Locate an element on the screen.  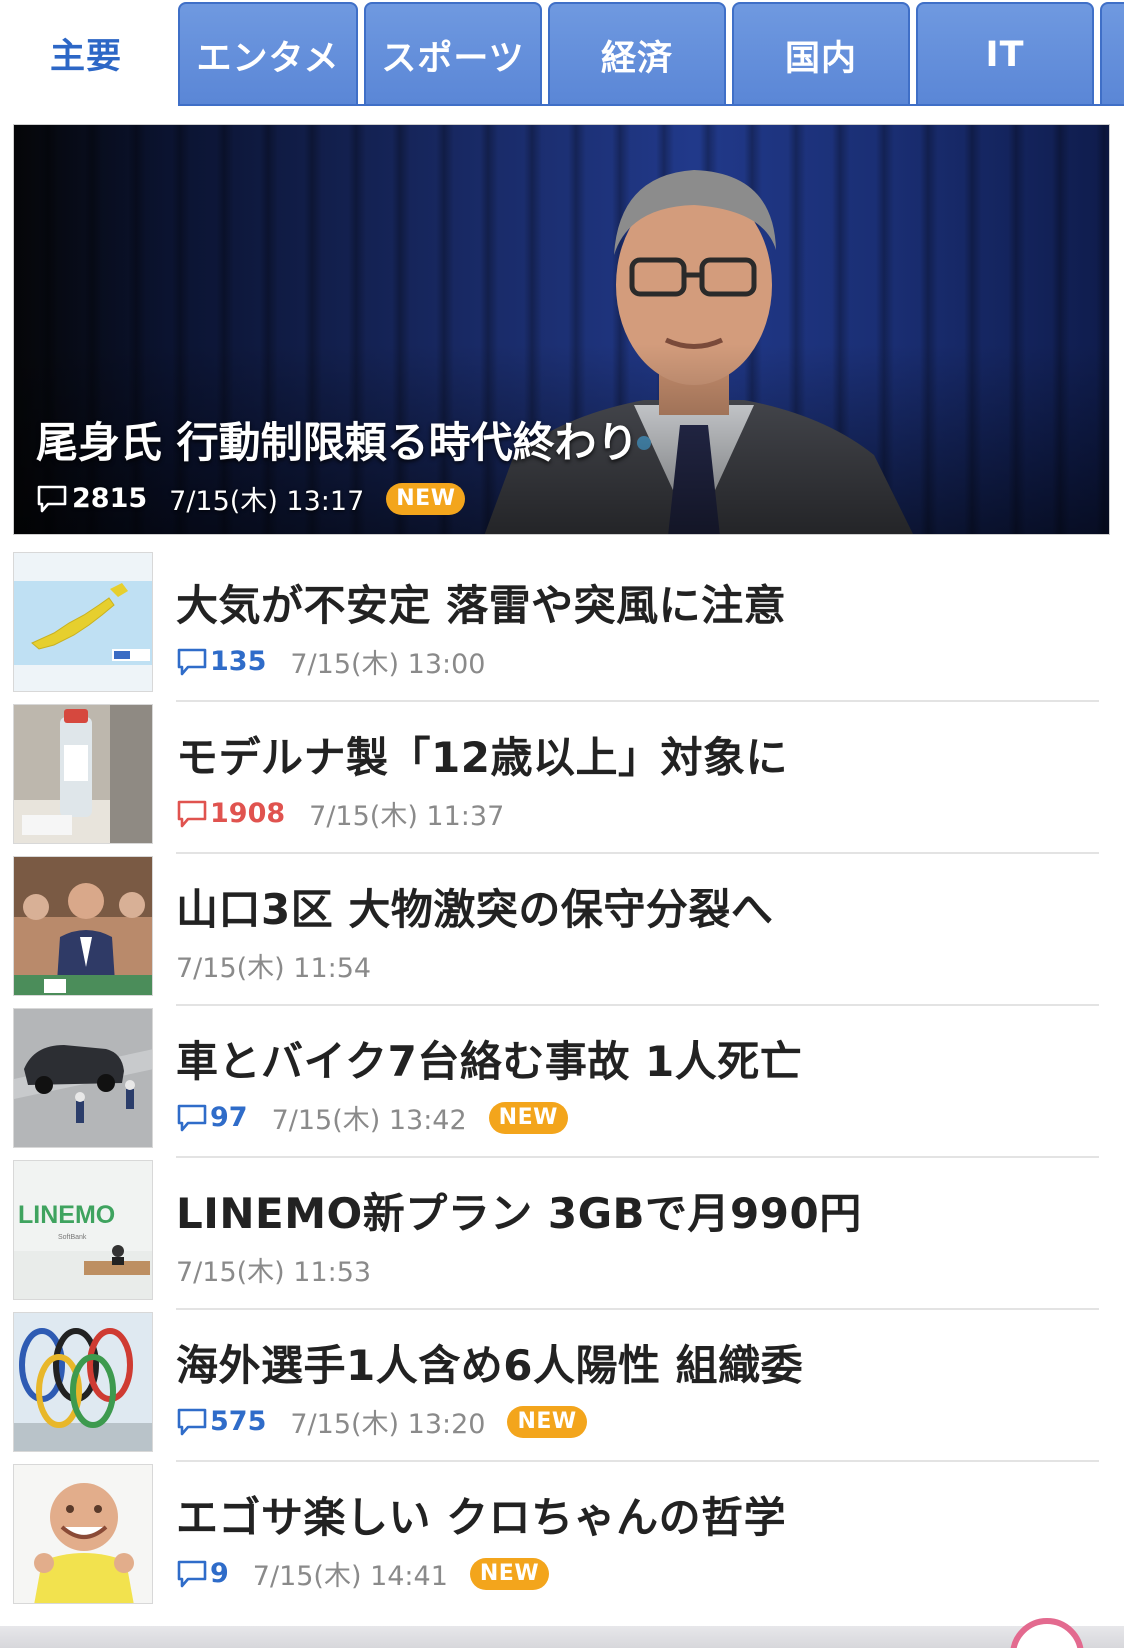
hero-comment-count: 2815 is located at coordinates (110, 498).